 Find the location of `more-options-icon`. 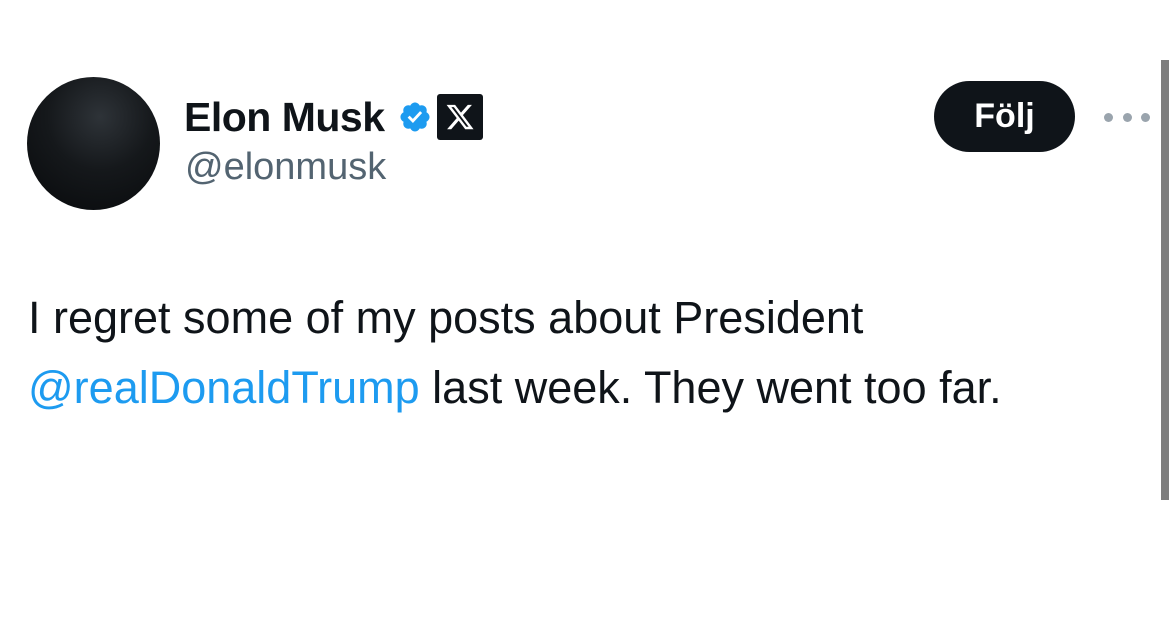

more-options-icon is located at coordinates (1127, 117).